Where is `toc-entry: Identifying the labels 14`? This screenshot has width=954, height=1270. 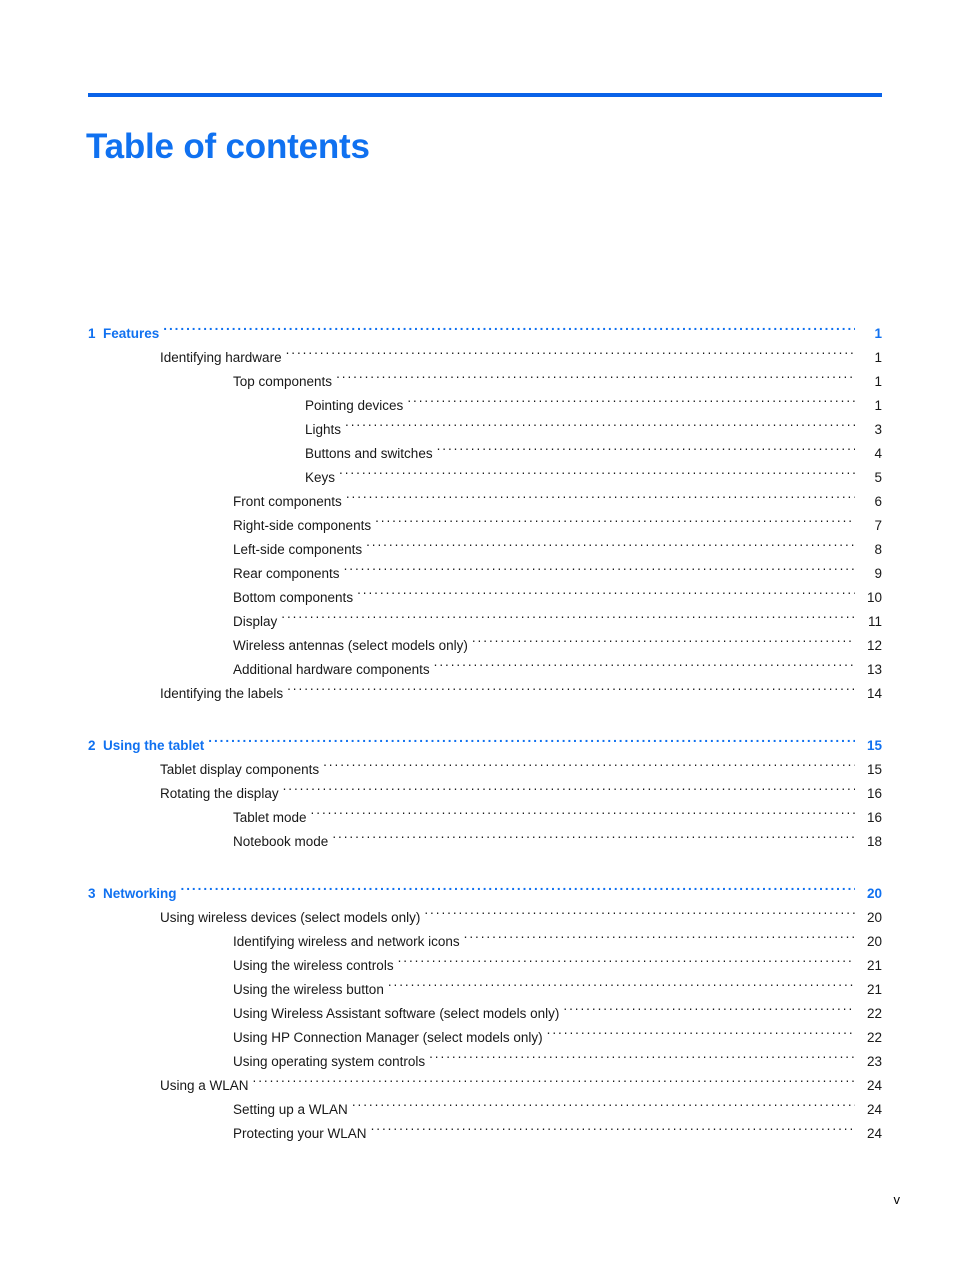
toc-entry: Identifying the labels 14 is located at coordinates (485, 694).